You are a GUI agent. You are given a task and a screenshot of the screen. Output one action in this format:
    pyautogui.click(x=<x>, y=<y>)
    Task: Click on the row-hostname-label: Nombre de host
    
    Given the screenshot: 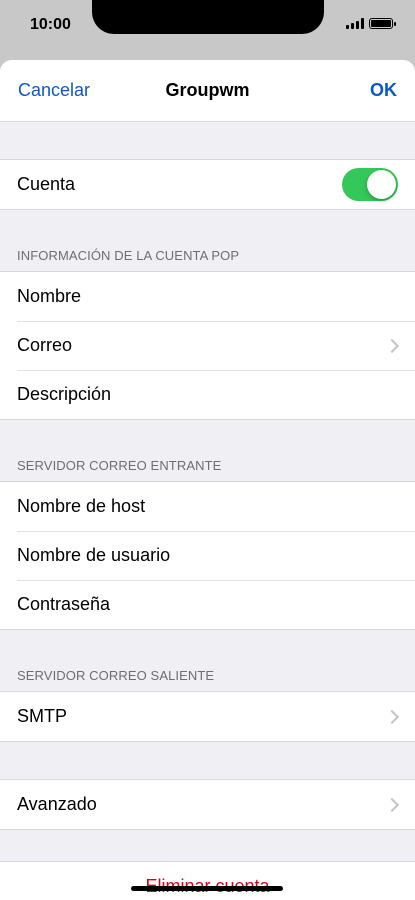 What is the action you would take?
    pyautogui.click(x=81, y=506)
    